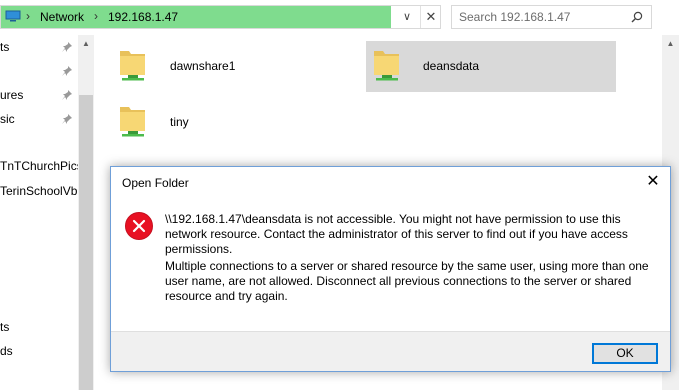 The width and height of the screenshot is (679, 390). Describe the element at coordinates (203, 66) in the screenshot. I see `folder-name: dawnshare1` at that location.